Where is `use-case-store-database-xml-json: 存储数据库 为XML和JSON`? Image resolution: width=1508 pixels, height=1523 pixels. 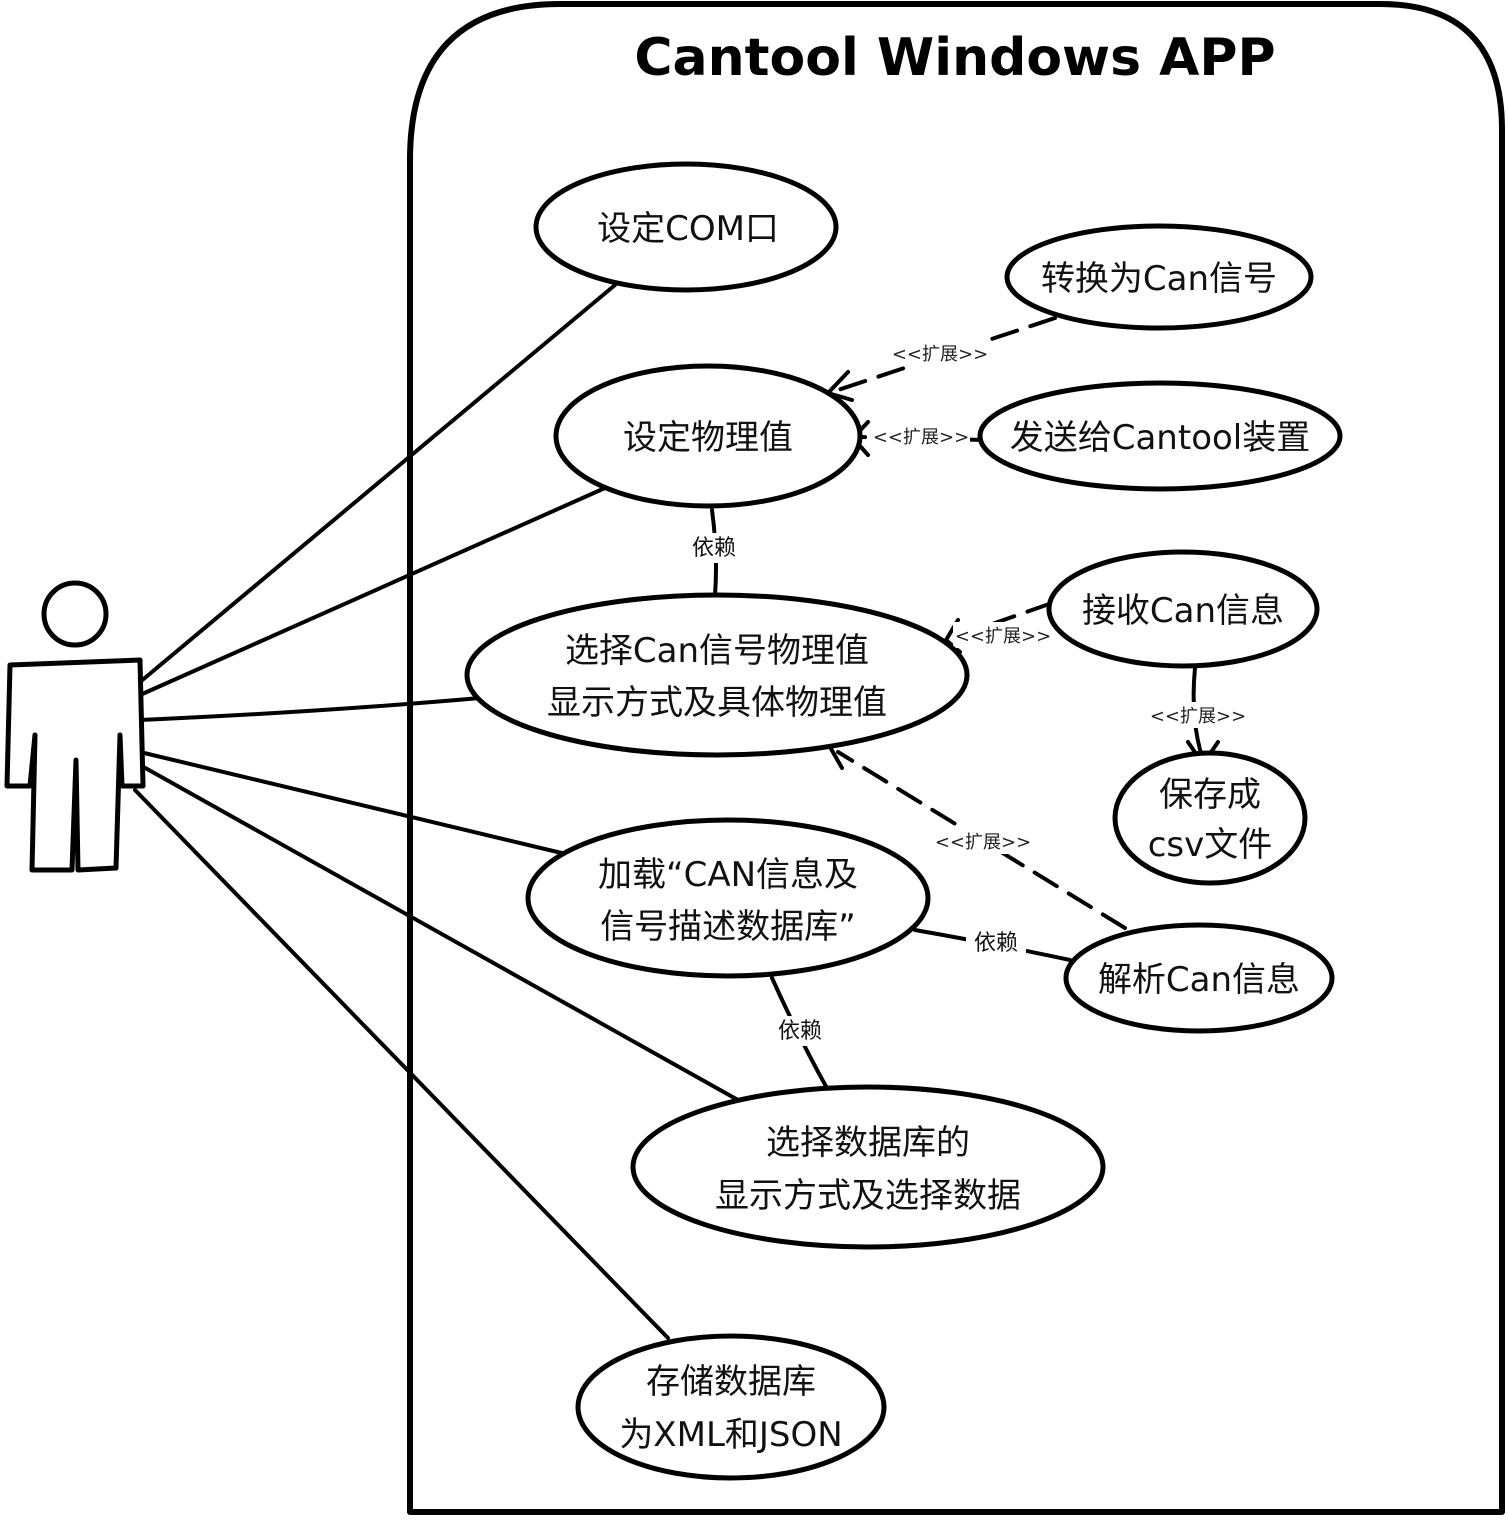
use-case-store-database-xml-json: 存储数据库 为XML和JSON is located at coordinates (731, 1407).